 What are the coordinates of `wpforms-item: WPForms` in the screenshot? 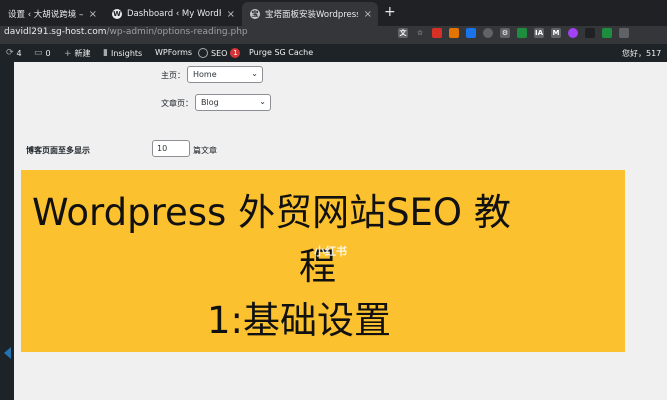 It's located at (173, 52).